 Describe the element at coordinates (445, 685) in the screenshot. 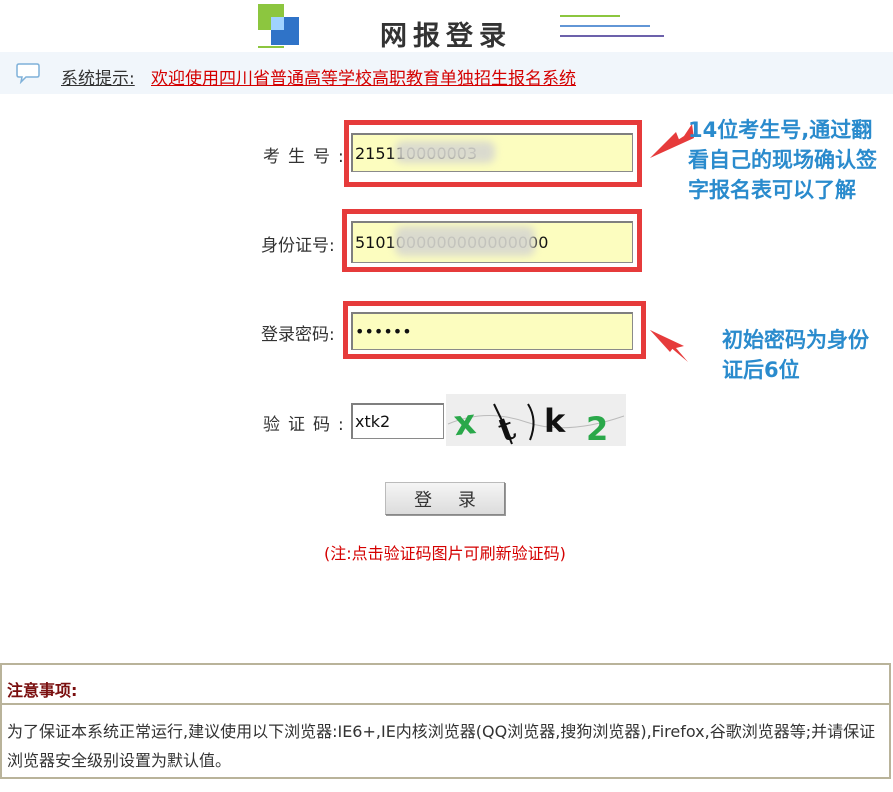

I see `notes-header` at that location.